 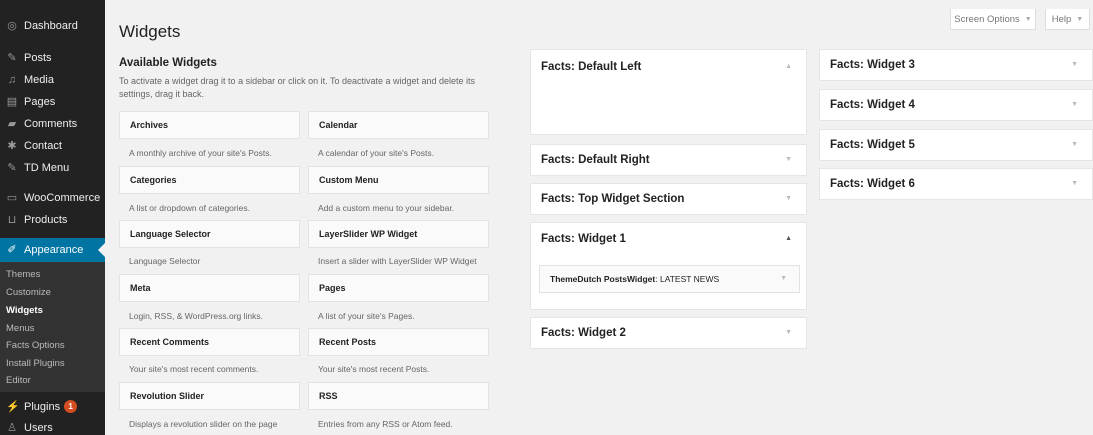 I want to click on submenu-item-customize: Customize, so click(x=28, y=292).